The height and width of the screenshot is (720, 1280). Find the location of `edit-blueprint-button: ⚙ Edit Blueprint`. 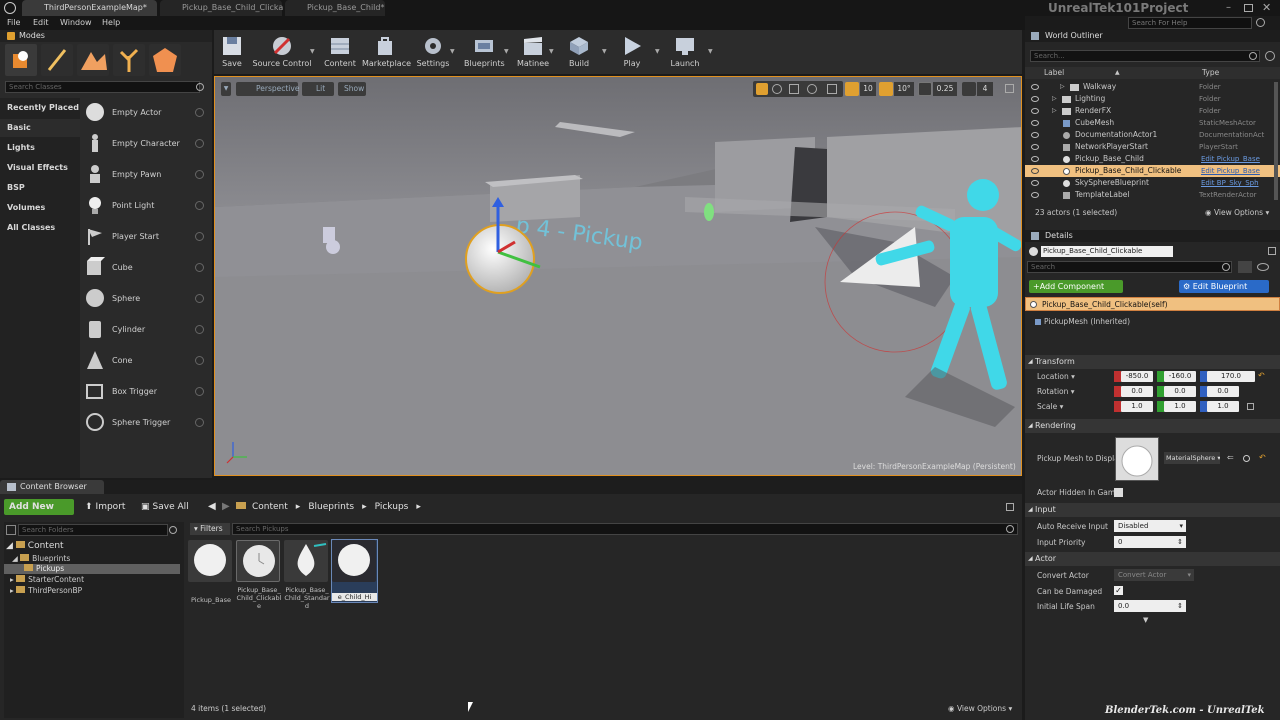

edit-blueprint-button: ⚙ Edit Blueprint is located at coordinates (1224, 286).